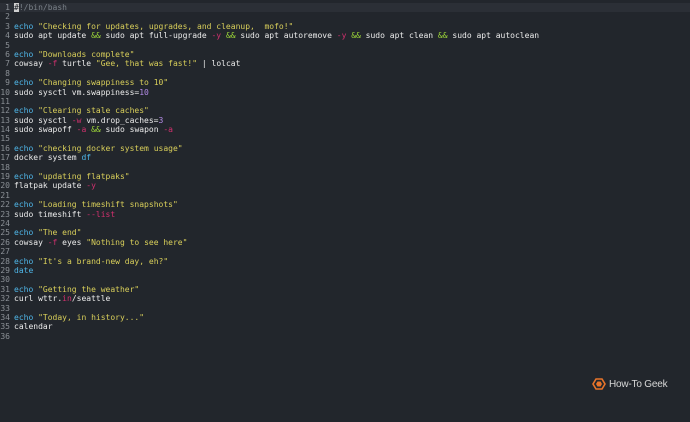  What do you see at coordinates (5, 148) in the screenshot?
I see `line-number: 16` at bounding box center [5, 148].